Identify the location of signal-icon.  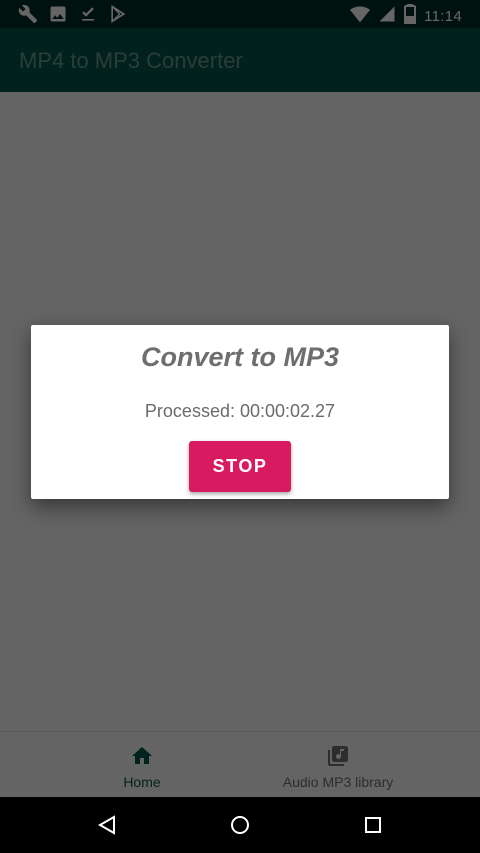
(387, 16).